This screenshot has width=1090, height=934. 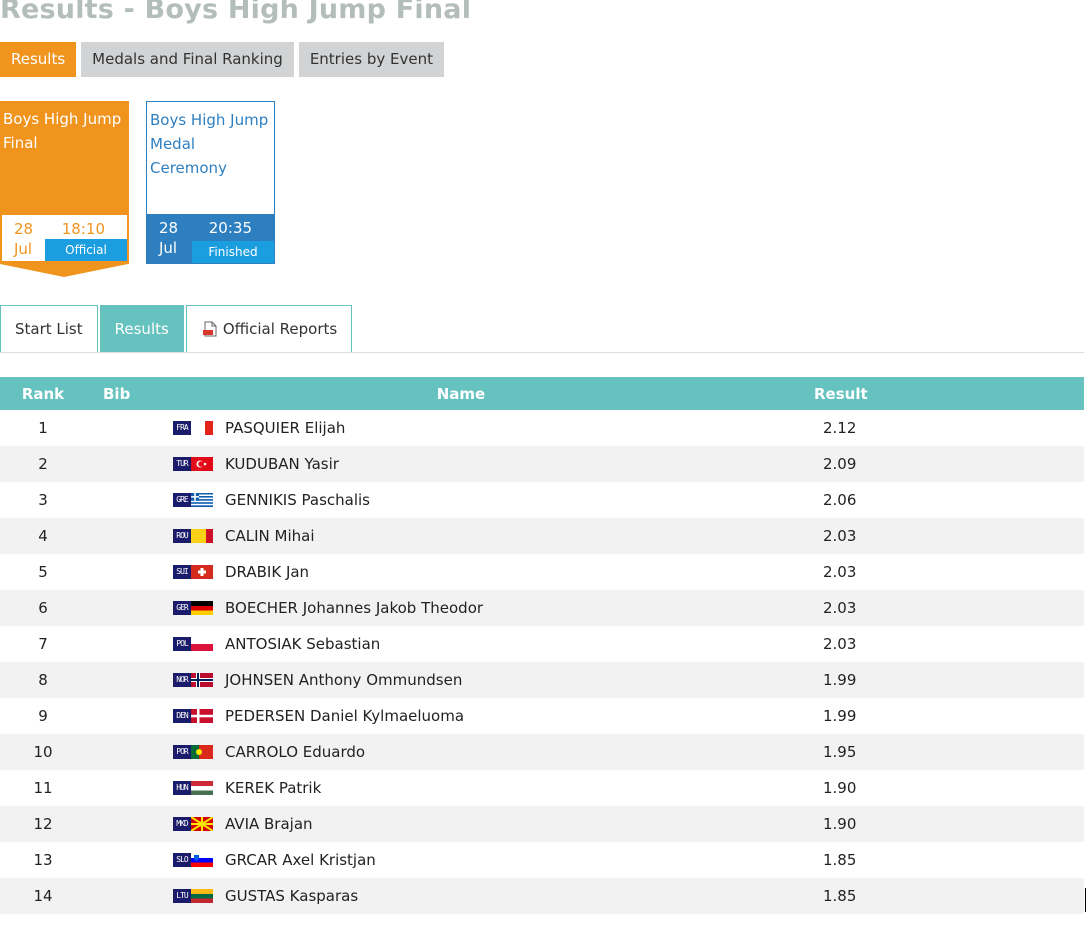 What do you see at coordinates (300, 860) in the screenshot?
I see `athlete-name: GRCAR Axel Kristjan` at bounding box center [300, 860].